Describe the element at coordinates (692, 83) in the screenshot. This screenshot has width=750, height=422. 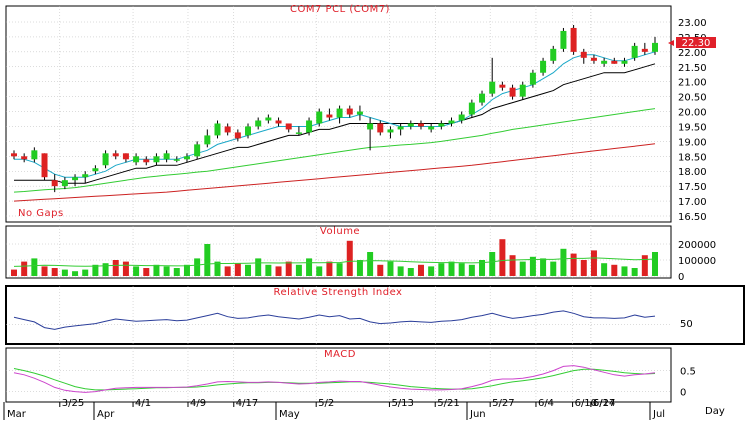
I see `price-tick-label: 21.00` at that location.